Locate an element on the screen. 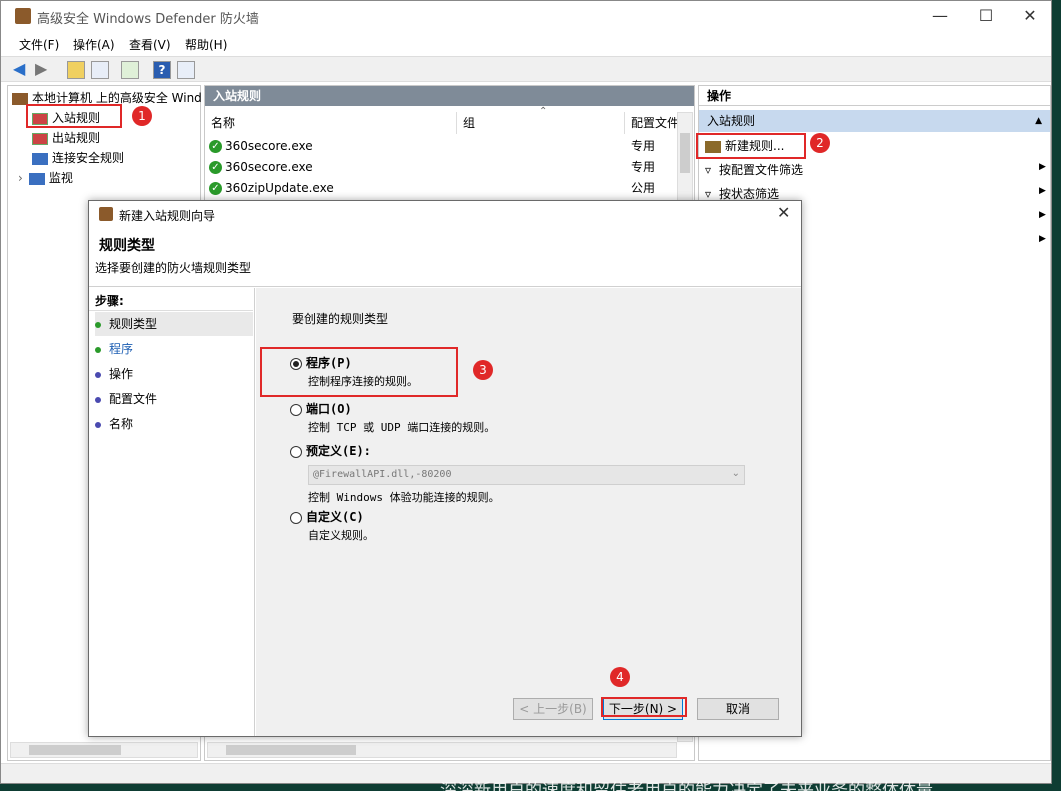 The image size is (1061, 791). step-active-dot-icon is located at coordinates (98, 349).